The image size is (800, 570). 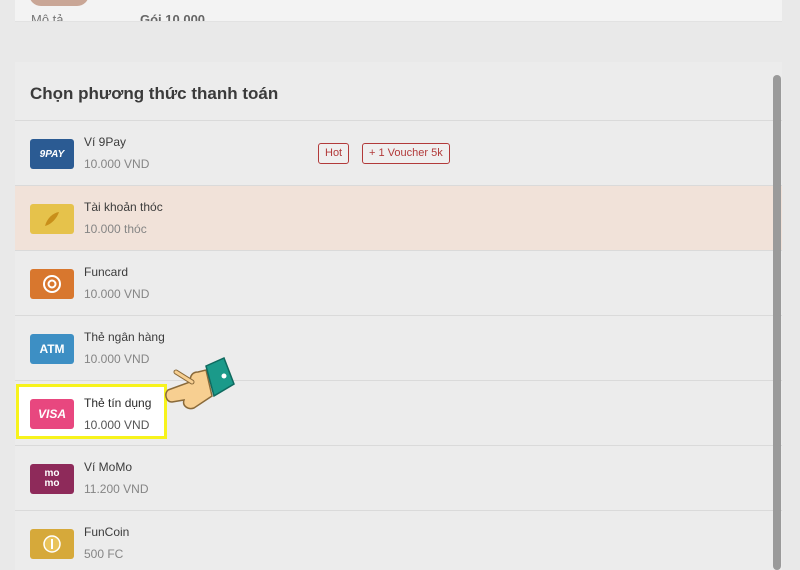 What do you see at coordinates (105, 142) in the screenshot?
I see `method-name: Ví 9Pay` at bounding box center [105, 142].